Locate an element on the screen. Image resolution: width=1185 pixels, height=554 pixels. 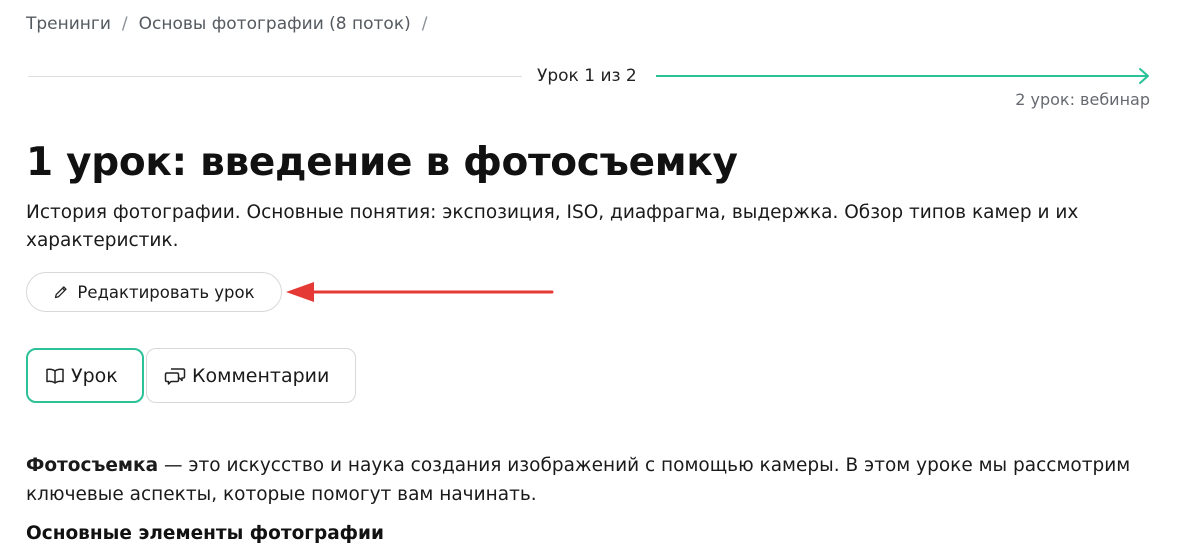
arrow-right-icon is located at coordinates (902, 76).